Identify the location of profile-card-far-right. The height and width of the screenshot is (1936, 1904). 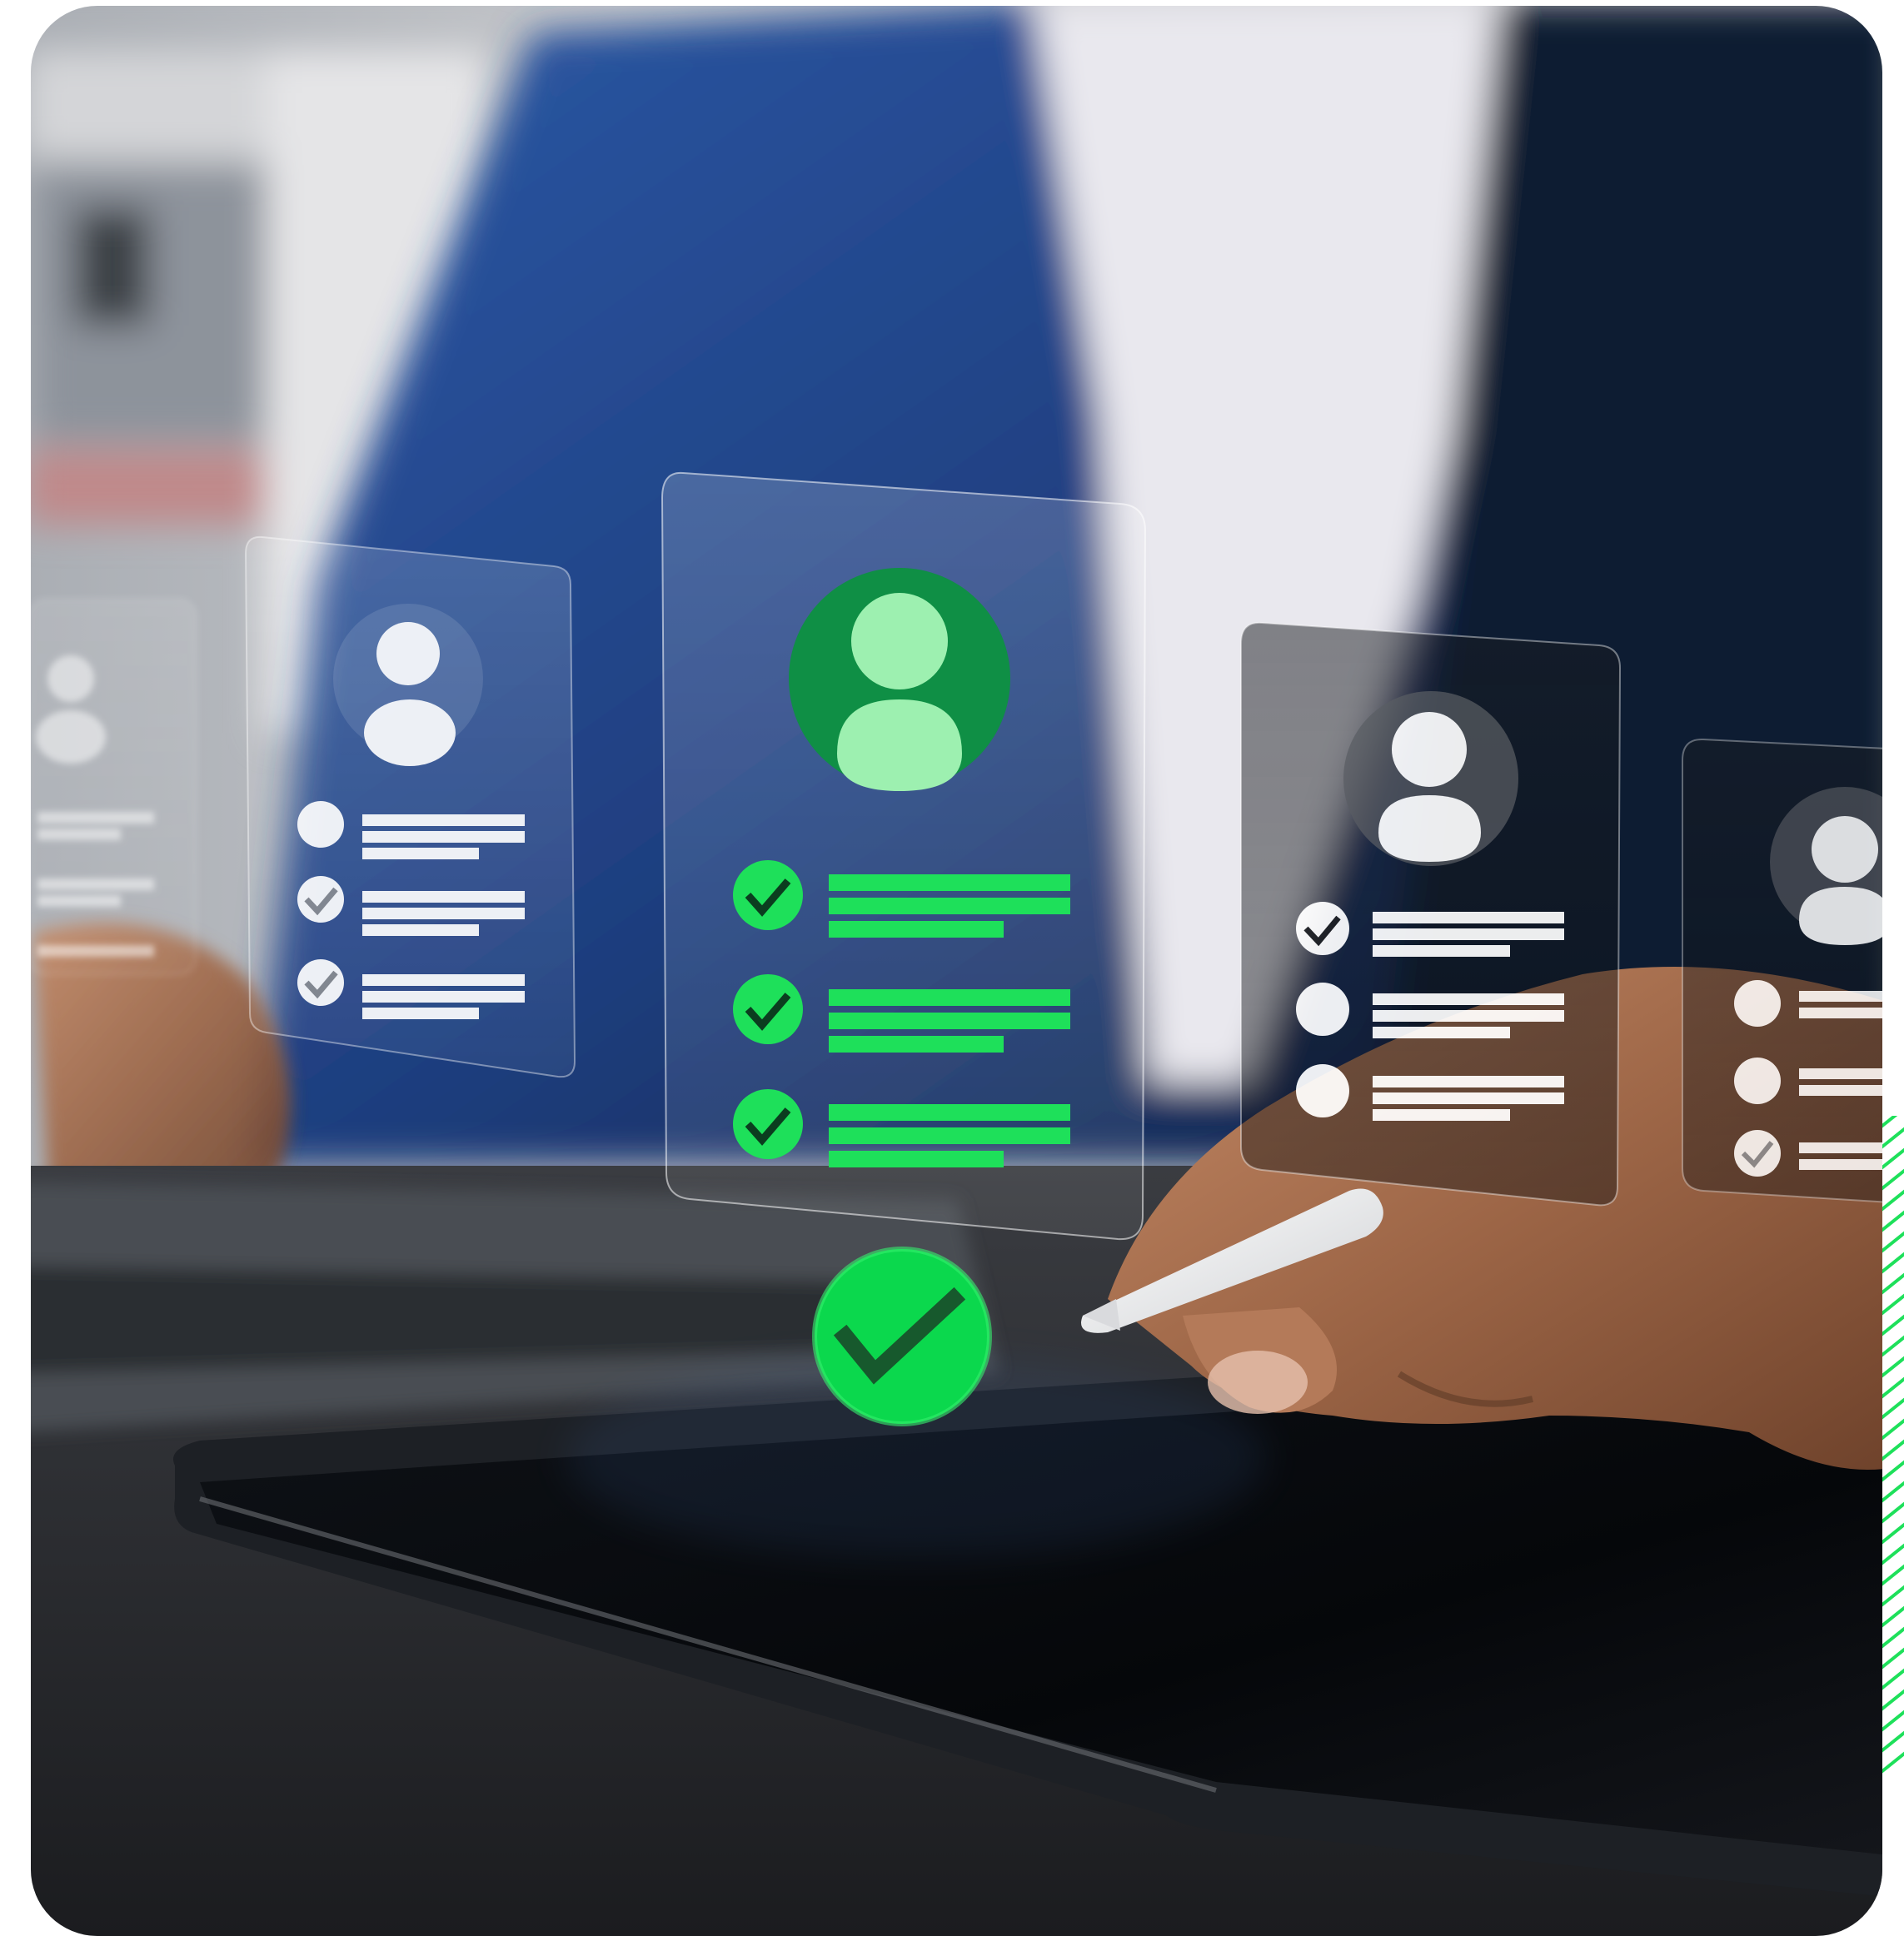
(1782, 971).